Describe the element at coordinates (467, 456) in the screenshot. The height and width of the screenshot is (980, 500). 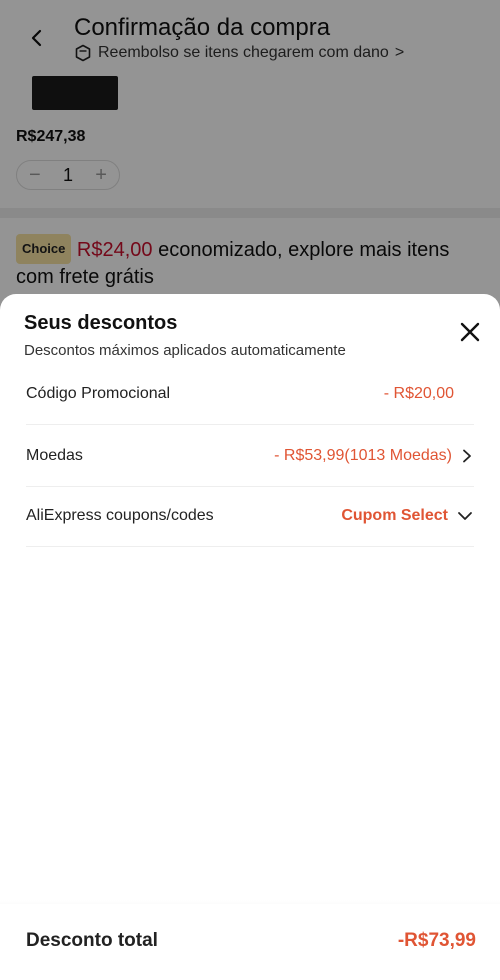
I see `chevron-right-icon` at that location.